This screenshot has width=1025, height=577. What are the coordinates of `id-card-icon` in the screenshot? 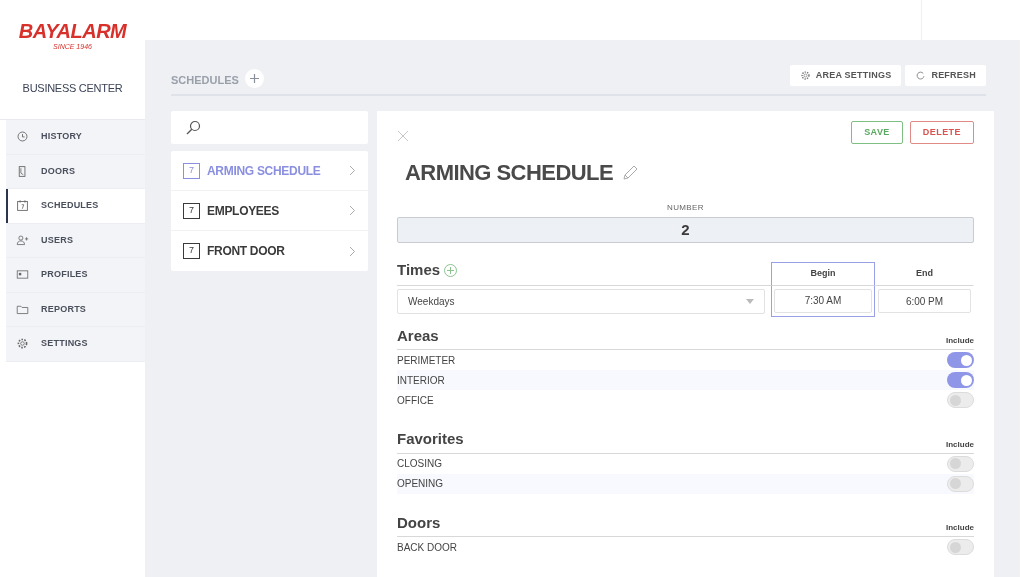 It's located at (22, 275).